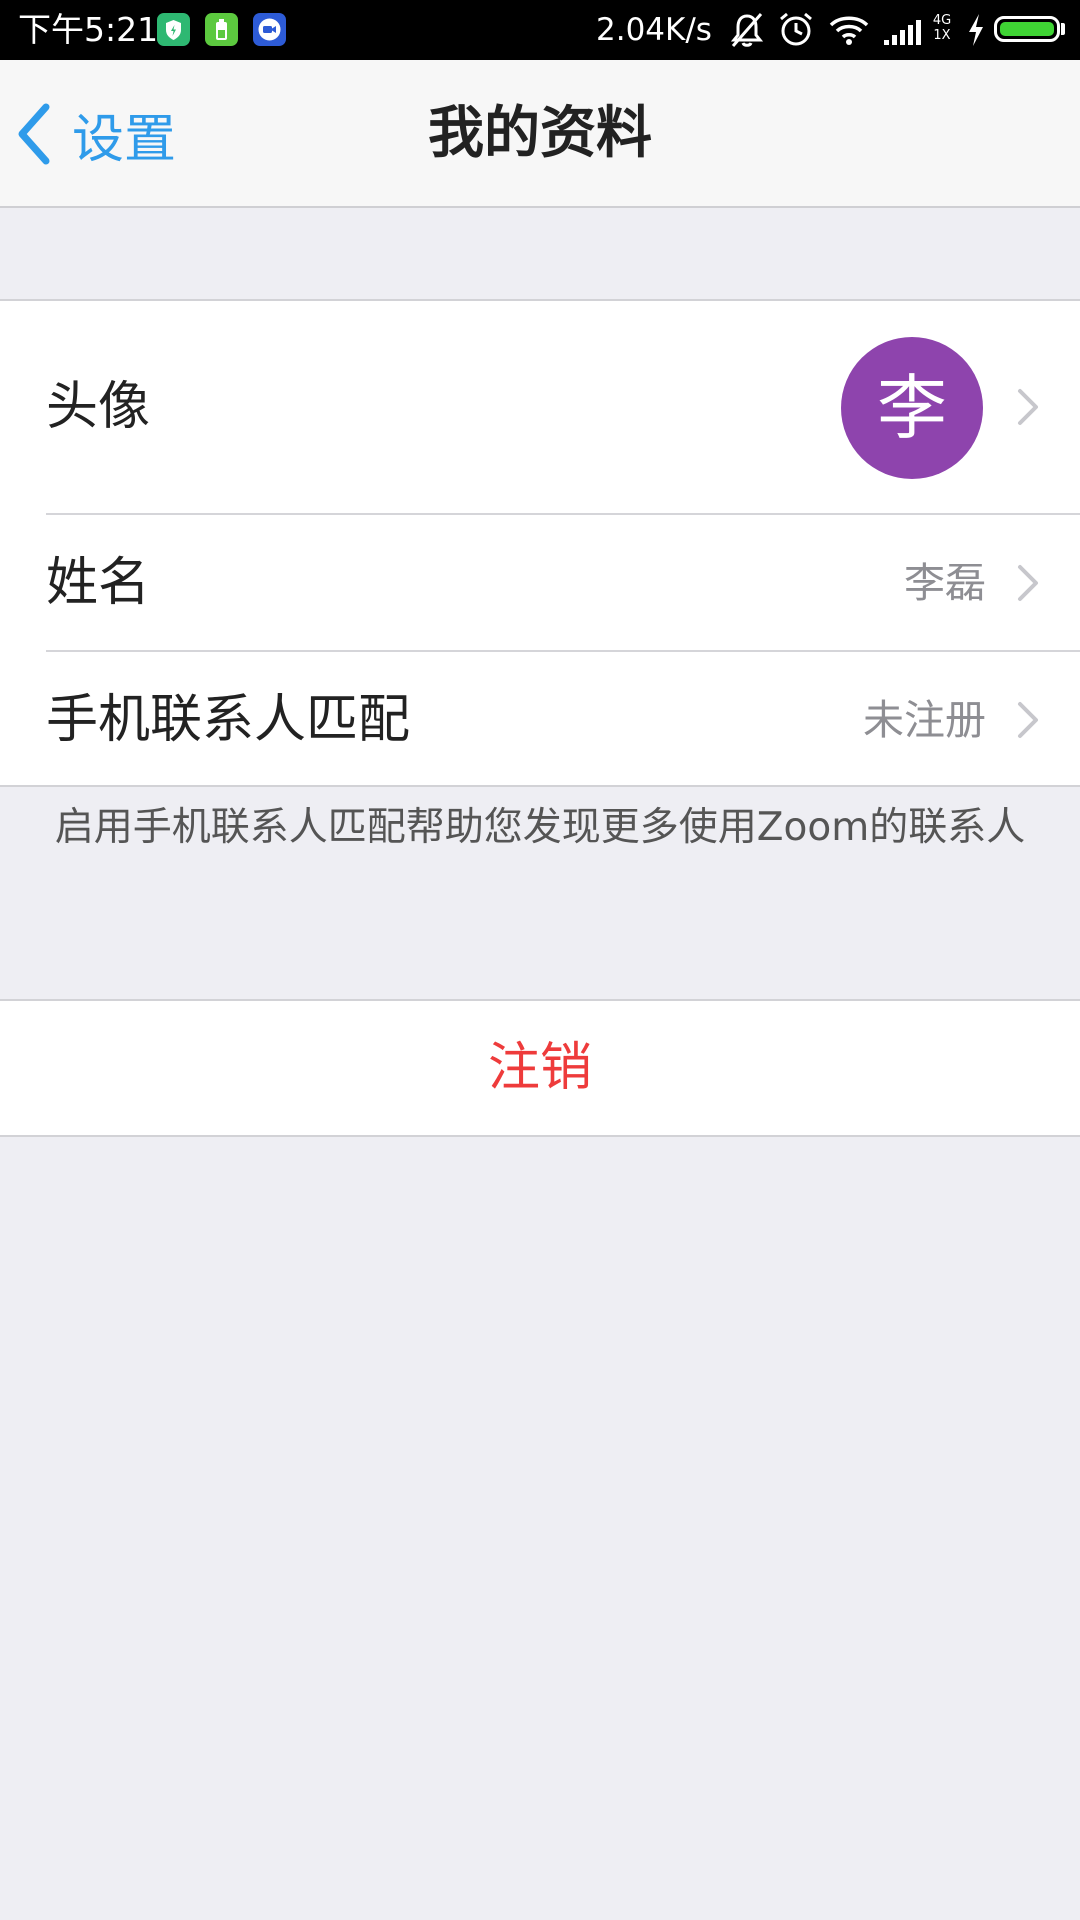  I want to click on logout-button: 注销, so click(540, 1068).